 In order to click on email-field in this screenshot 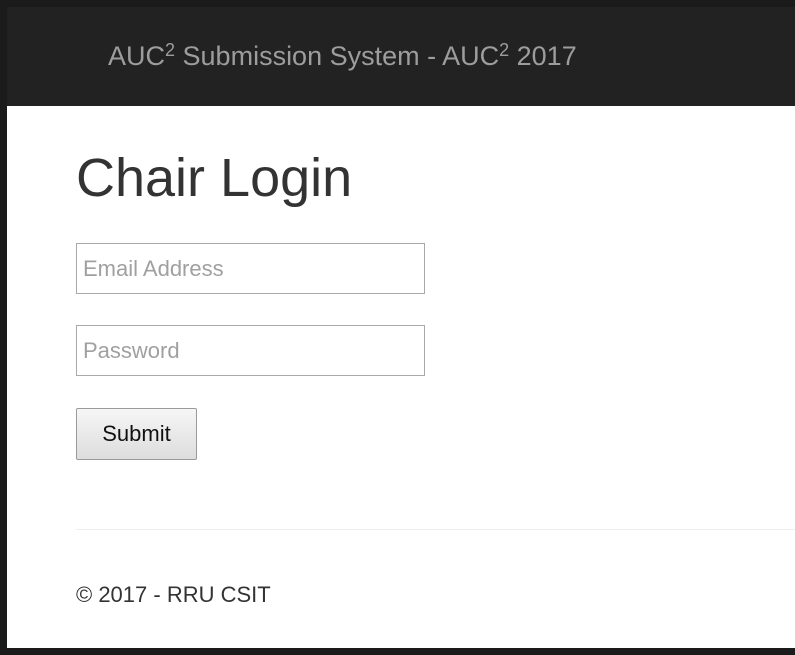, I will do `click(250, 268)`.